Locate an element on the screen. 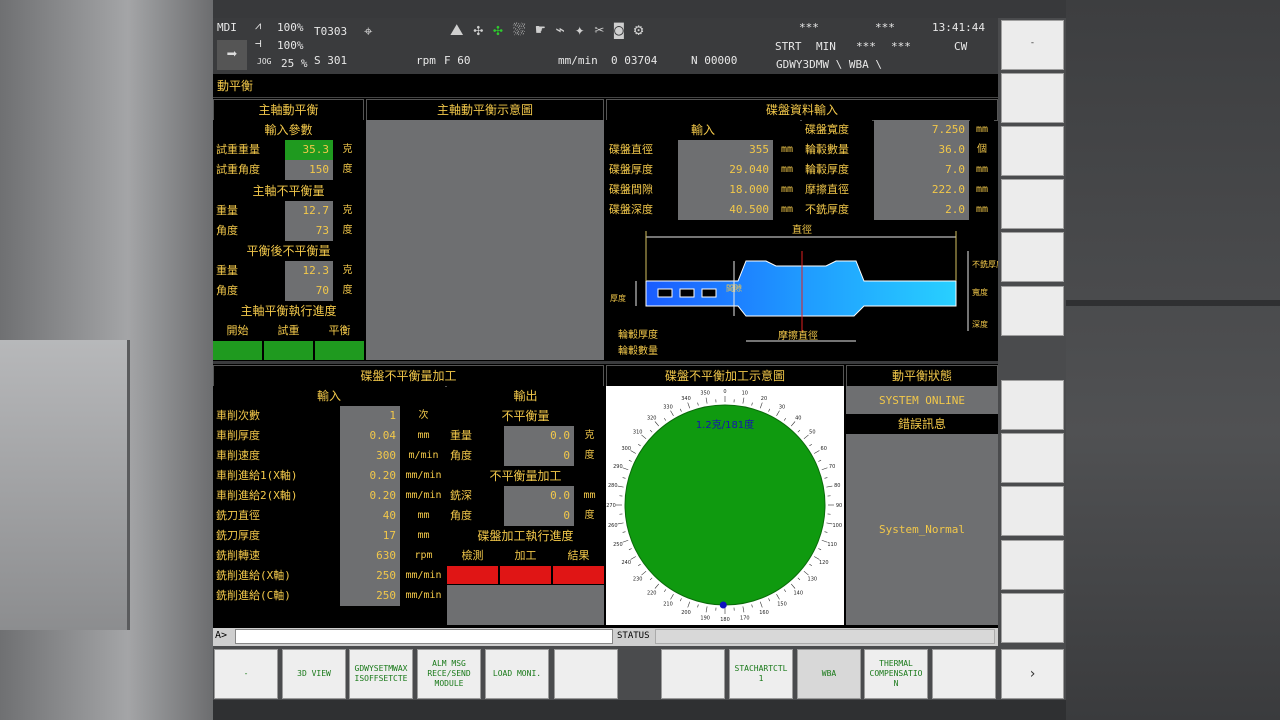  softkey: › is located at coordinates (1032, 674).